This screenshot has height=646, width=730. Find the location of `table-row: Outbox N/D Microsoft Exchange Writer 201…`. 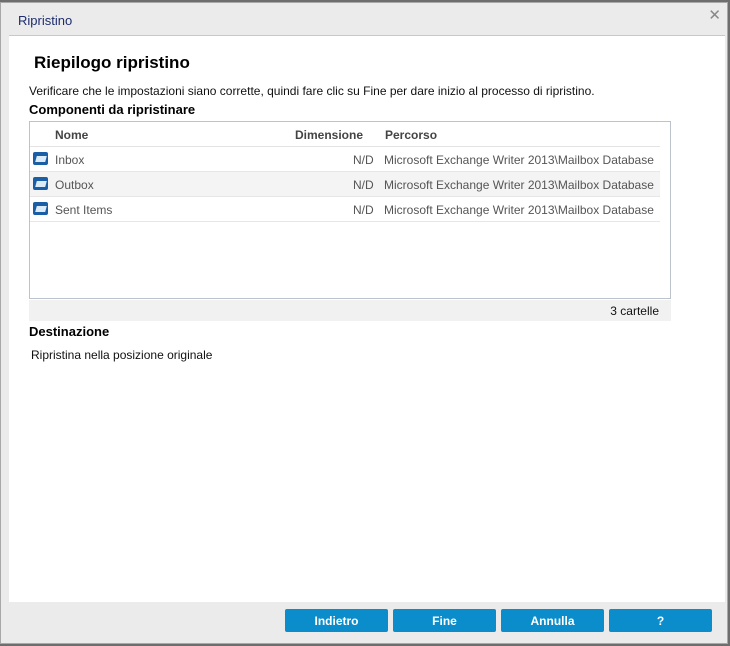

table-row: Outbox N/D Microsoft Exchange Writer 201… is located at coordinates (345, 184).